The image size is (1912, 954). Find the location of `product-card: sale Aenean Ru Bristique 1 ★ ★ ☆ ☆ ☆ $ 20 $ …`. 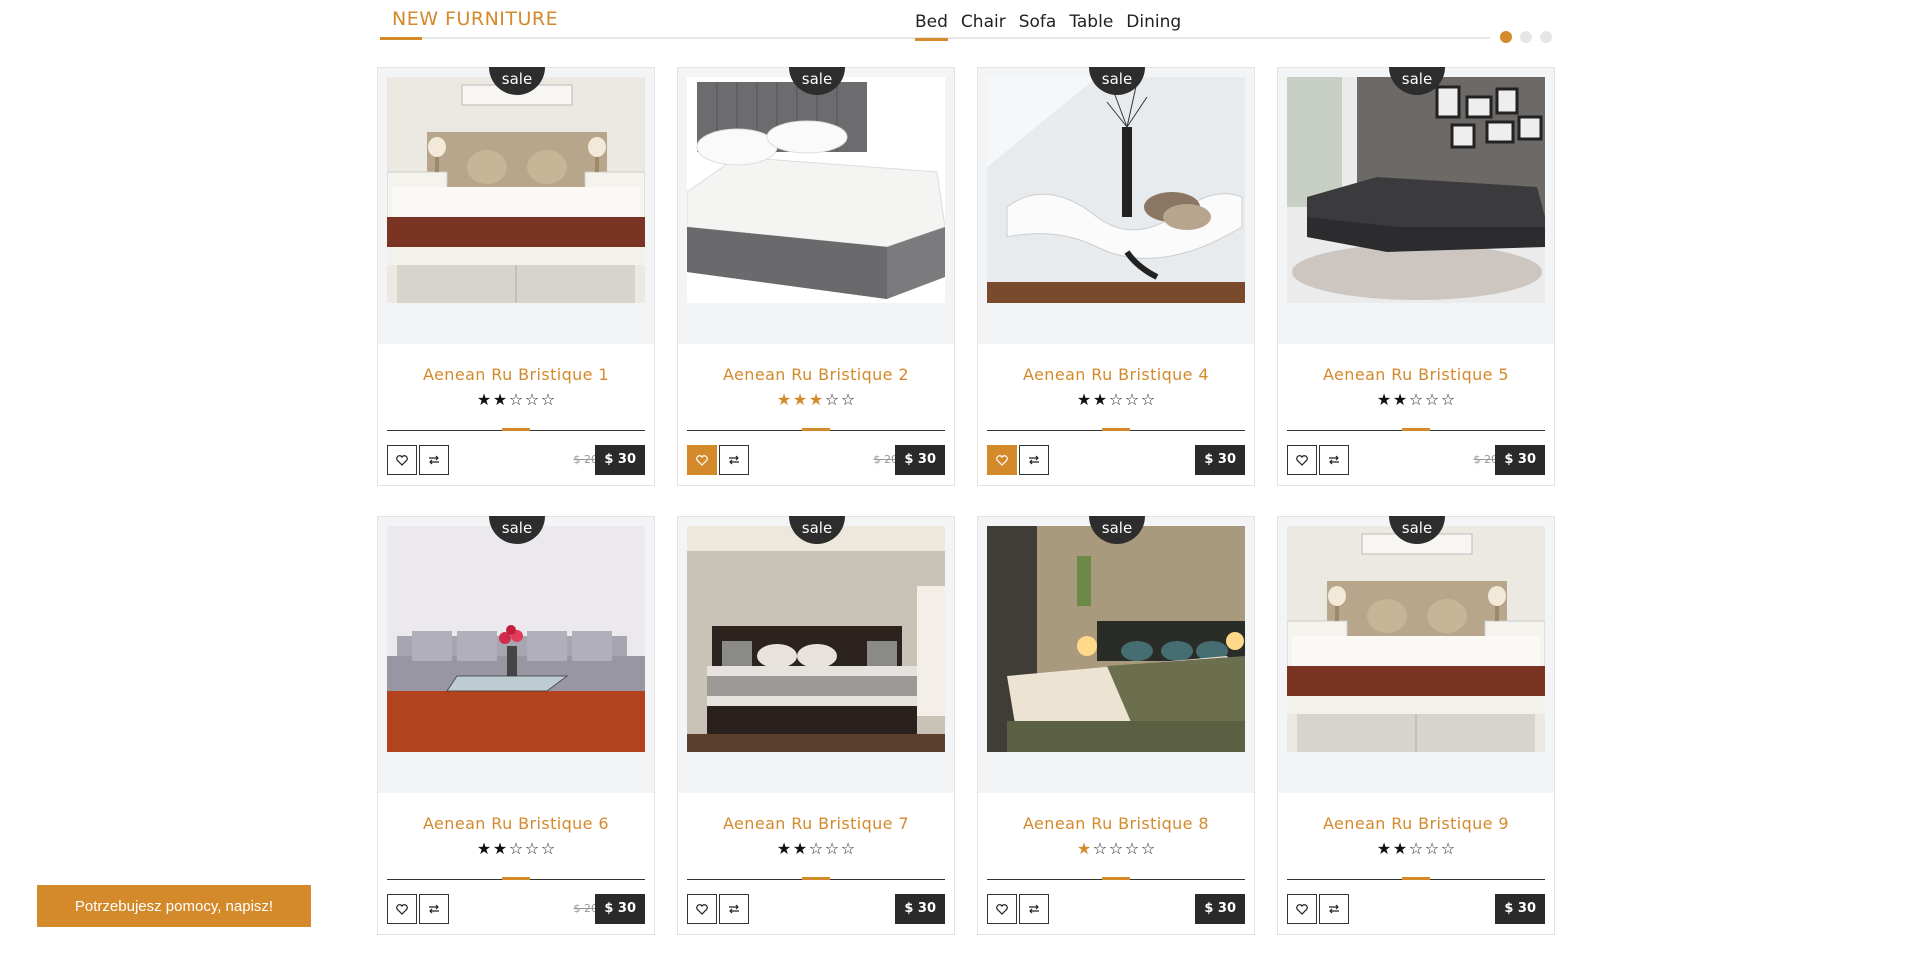

product-card: sale Aenean Ru Bristique 1 ★ ★ ☆ ☆ ☆ $ 20 $ … is located at coordinates (516, 276).